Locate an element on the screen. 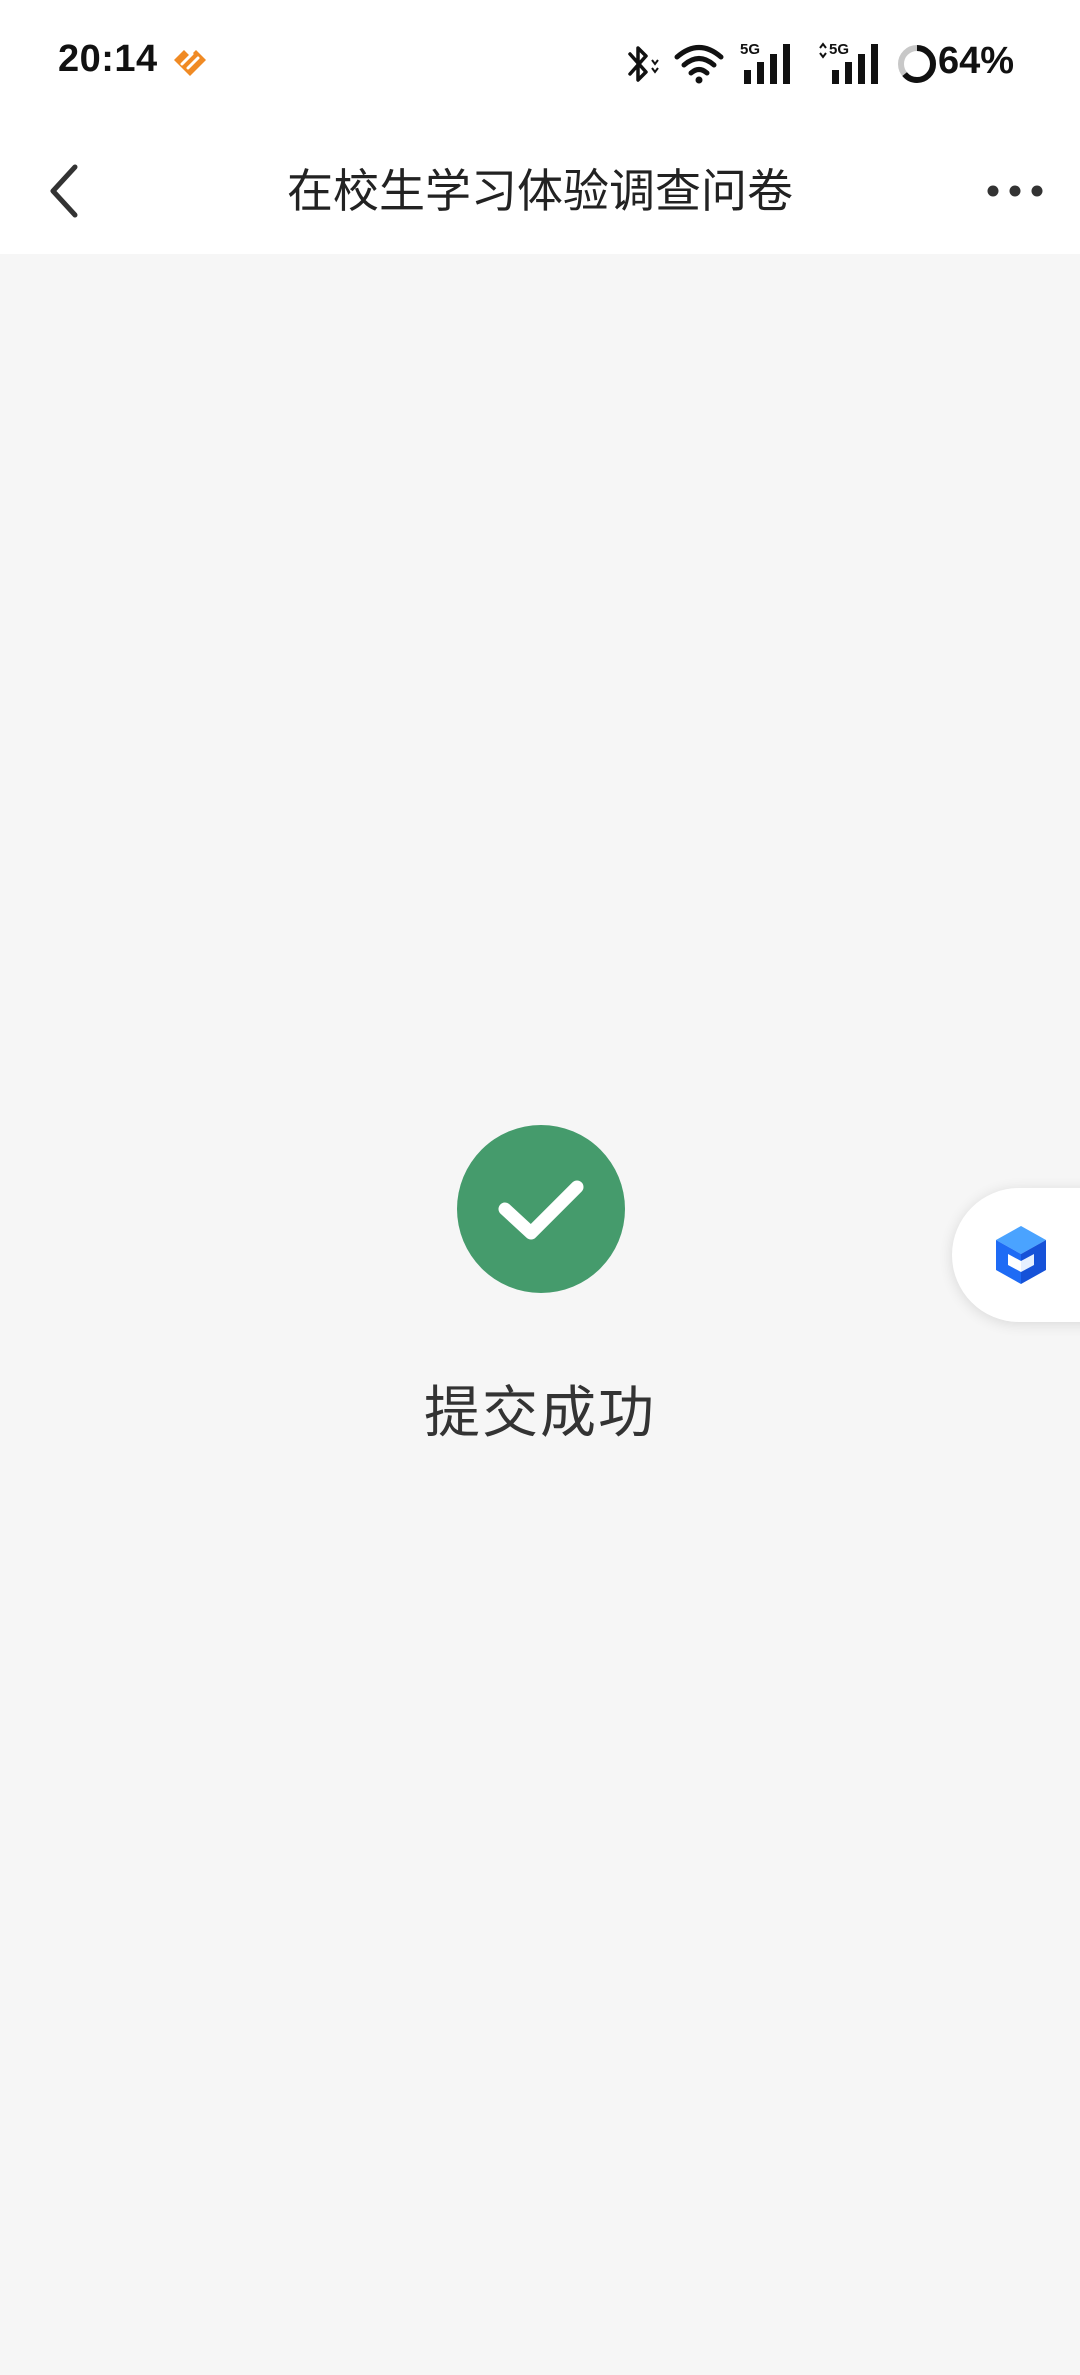 The height and width of the screenshot is (2375, 1080). check-icon is located at coordinates (541, 1210).